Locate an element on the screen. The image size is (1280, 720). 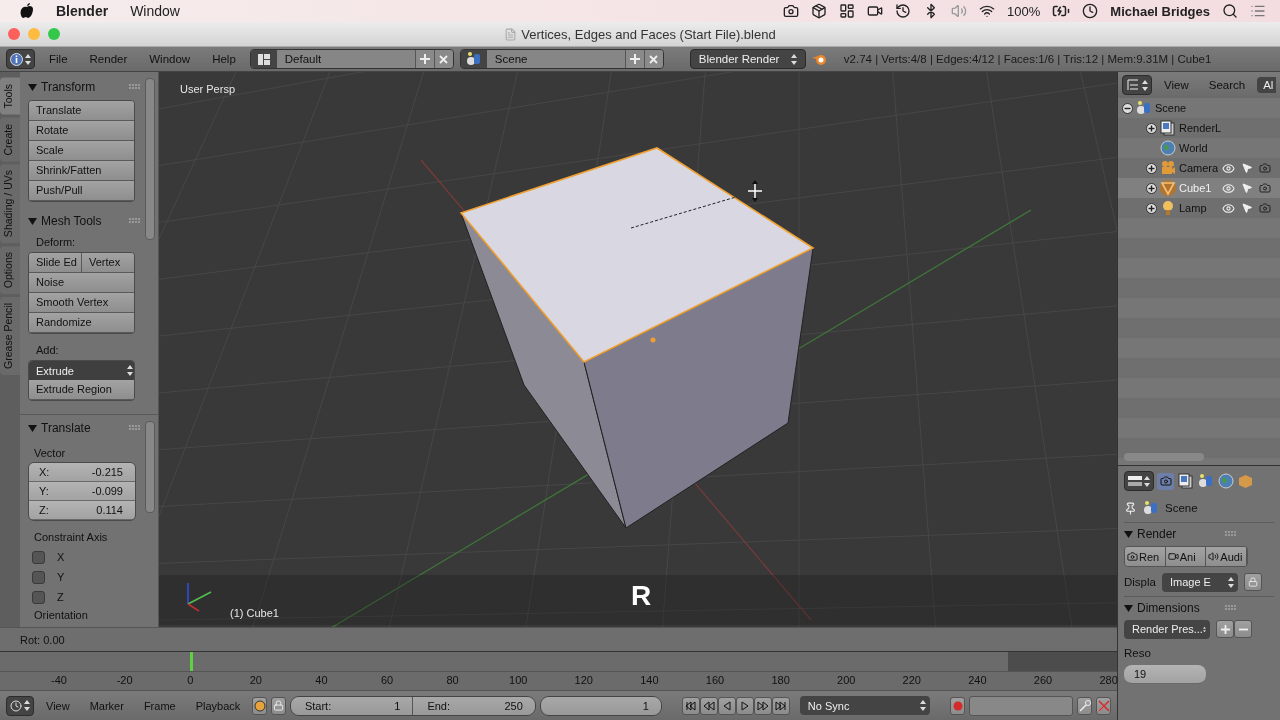
record-button is located at coordinates (957, 705).